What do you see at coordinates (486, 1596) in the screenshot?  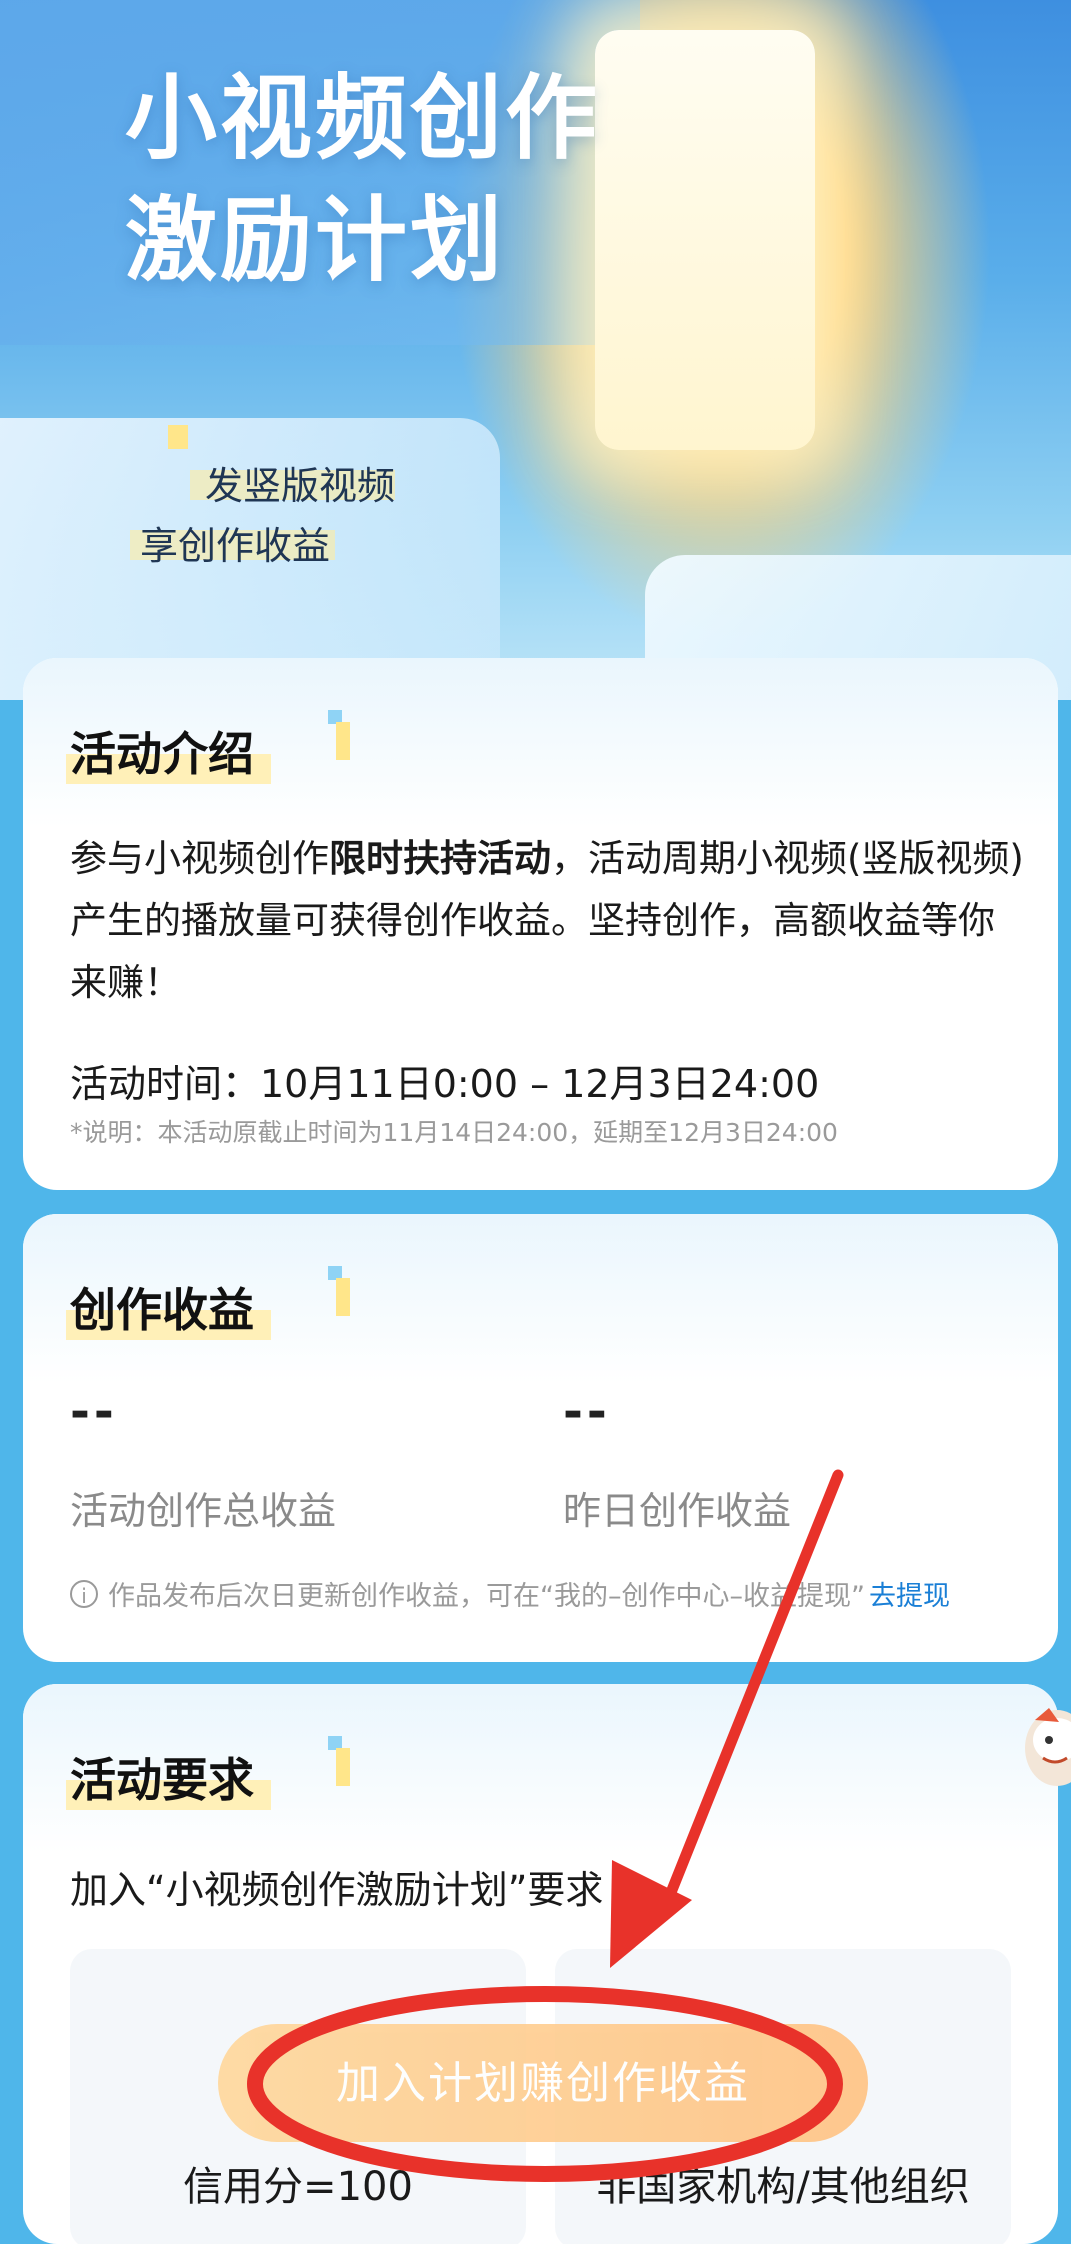 I see `earnings-info-text: 作品发布后次日更新创作收益，可在“我的–创作中心–收益提现”` at bounding box center [486, 1596].